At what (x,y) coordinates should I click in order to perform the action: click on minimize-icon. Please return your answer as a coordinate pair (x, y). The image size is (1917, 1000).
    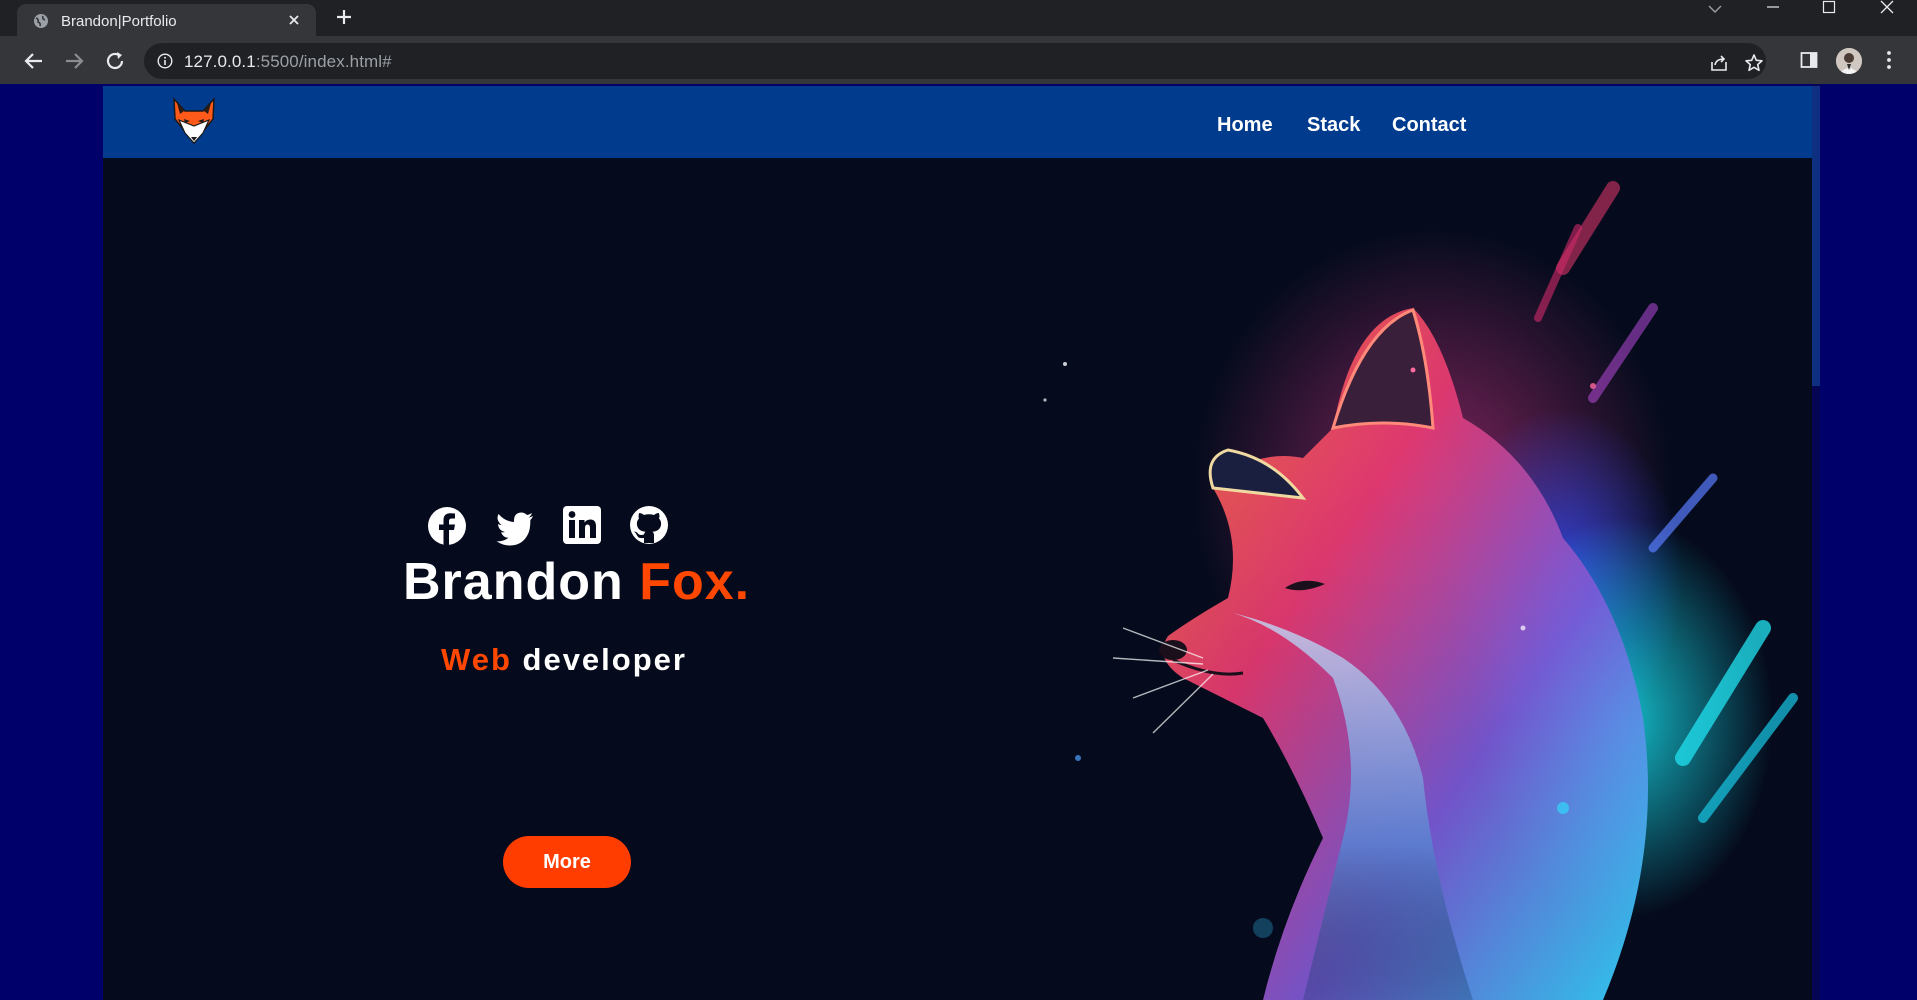
    Looking at the image, I should click on (1773, 8).